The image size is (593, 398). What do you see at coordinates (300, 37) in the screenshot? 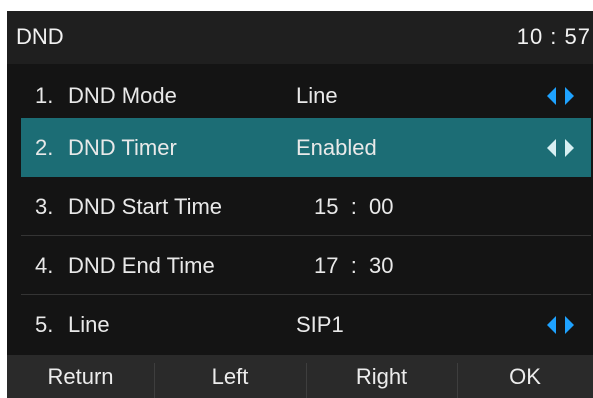
I see `status-bar: DND 10 : 57` at bounding box center [300, 37].